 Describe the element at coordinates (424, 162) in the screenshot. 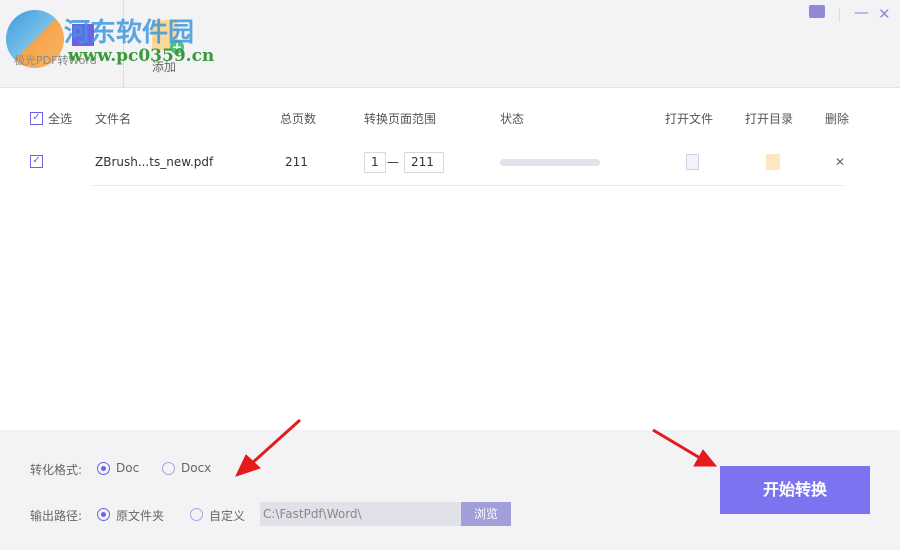

I see `range-to-input: 211` at that location.